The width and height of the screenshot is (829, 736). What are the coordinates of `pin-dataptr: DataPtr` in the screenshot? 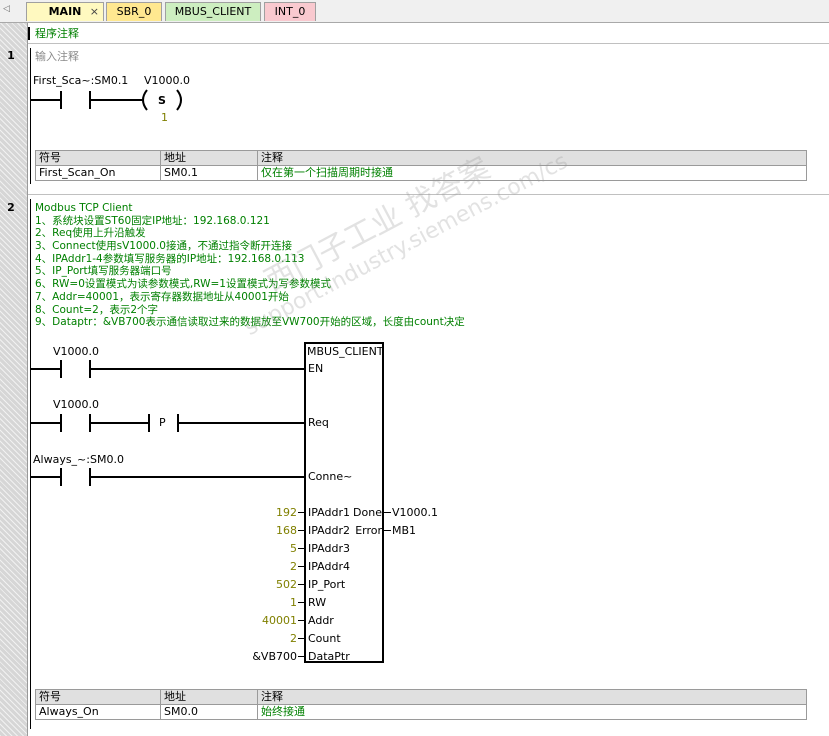 It's located at (329, 656).